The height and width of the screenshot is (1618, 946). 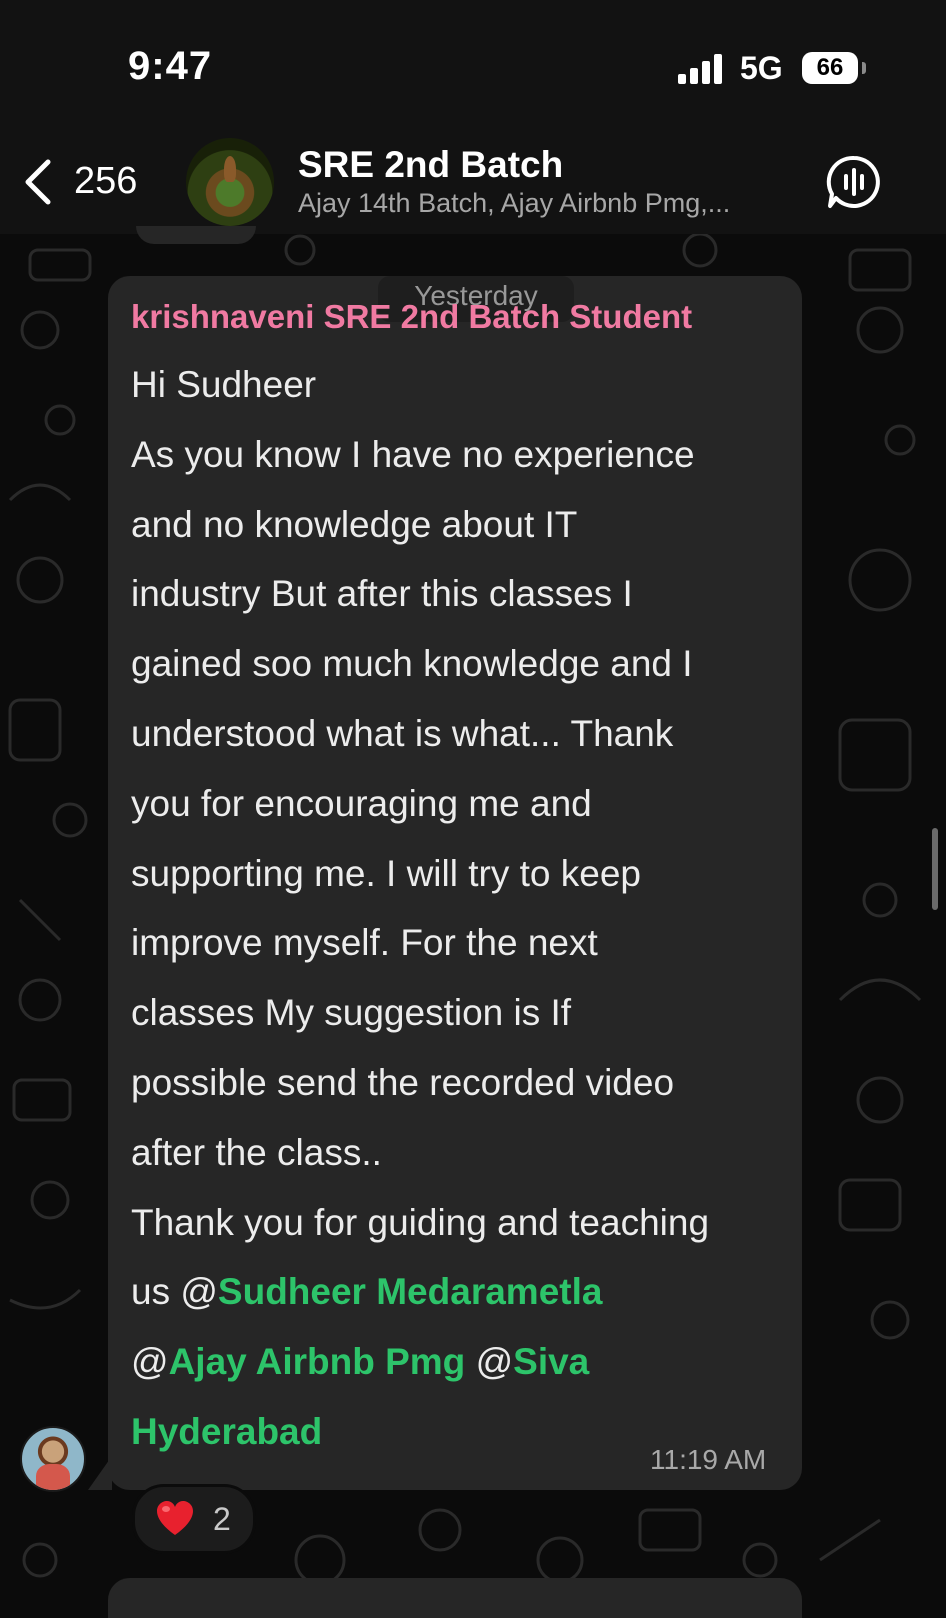 What do you see at coordinates (708, 1459) in the screenshot?
I see `message-timestamp: 11:19 AM` at bounding box center [708, 1459].